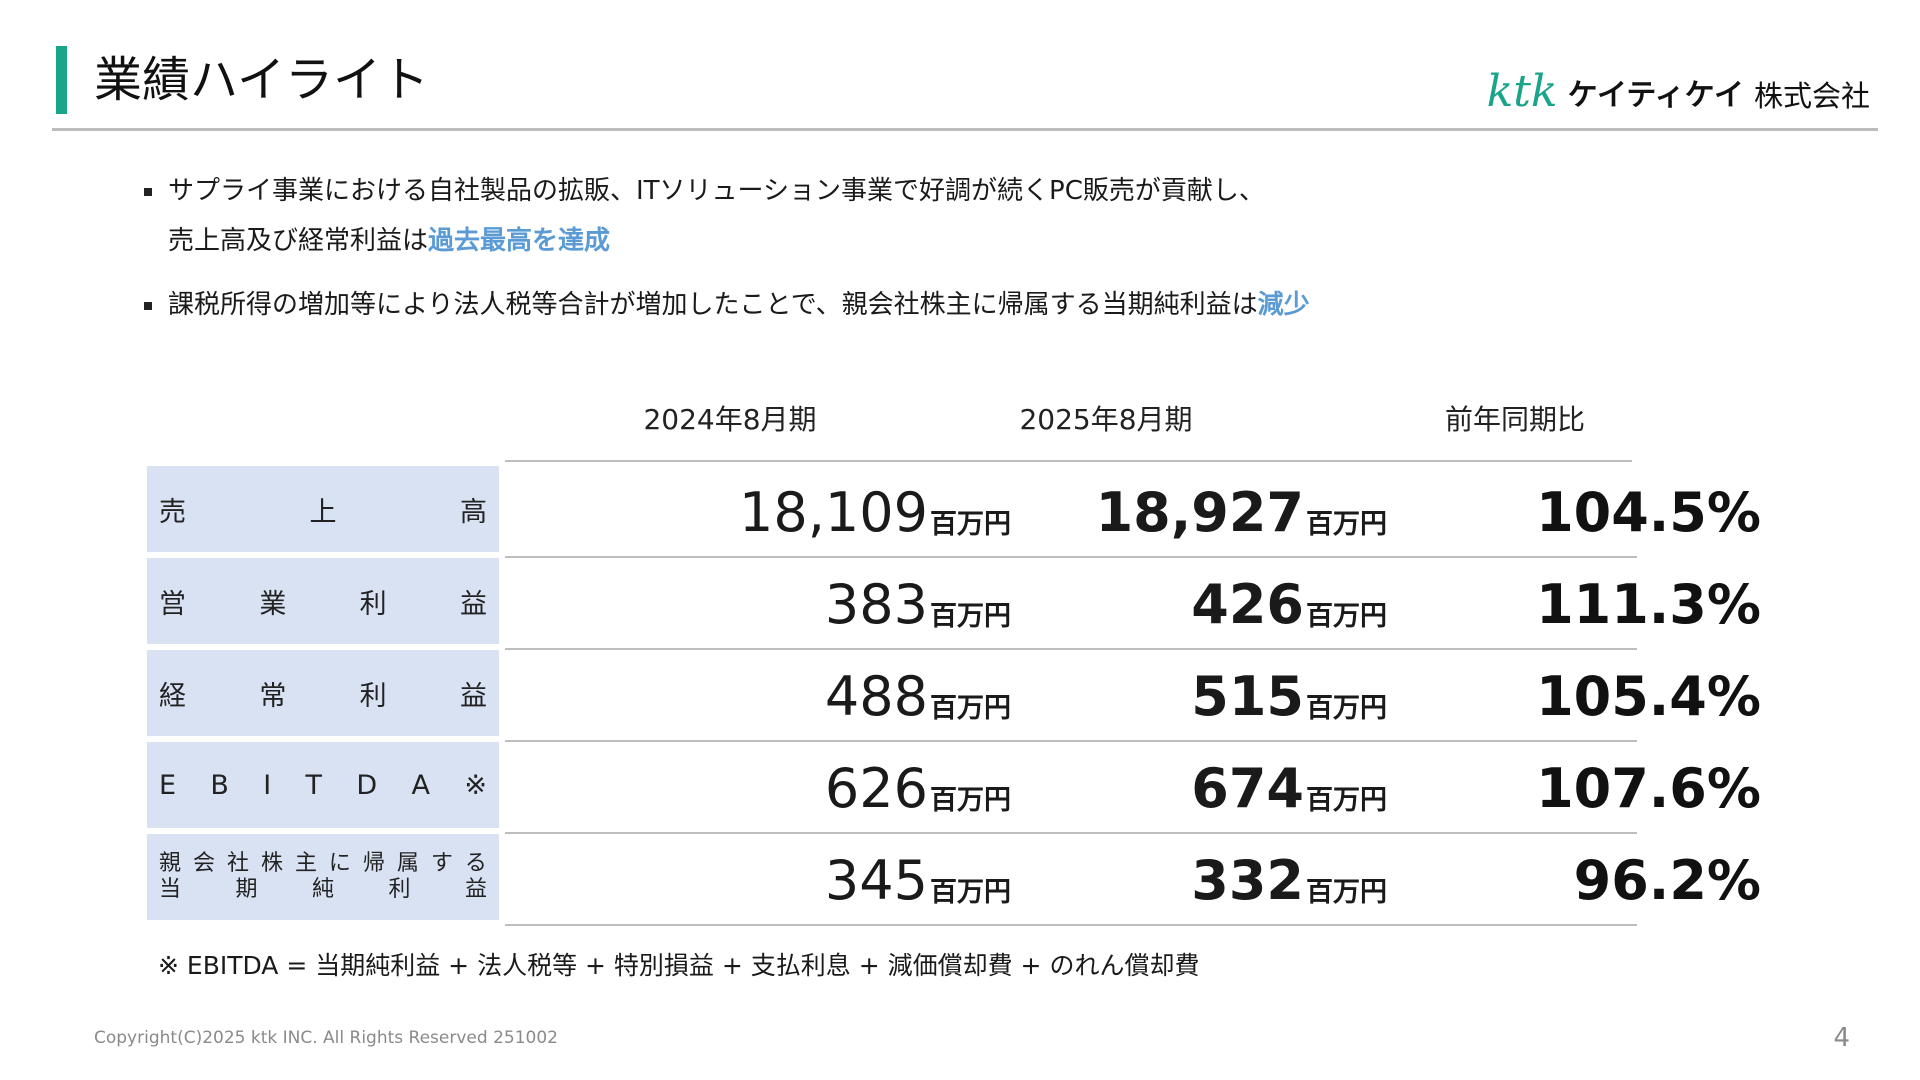 The image size is (1920, 1080). Describe the element at coordinates (1648, 696) in the screenshot. I see `ratio-value: 105.4%` at that location.